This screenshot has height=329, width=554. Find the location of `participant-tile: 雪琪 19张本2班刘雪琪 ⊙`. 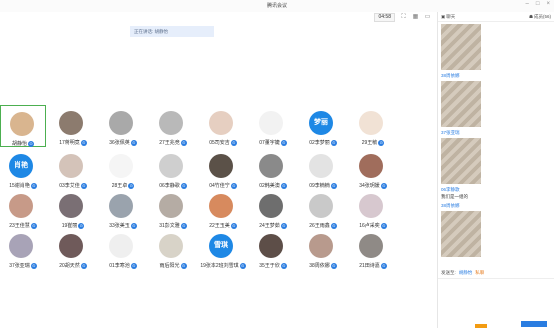

participant-tile: 雪琪 19张本2班刘雪琪 ⊙ is located at coordinates (223, 249).